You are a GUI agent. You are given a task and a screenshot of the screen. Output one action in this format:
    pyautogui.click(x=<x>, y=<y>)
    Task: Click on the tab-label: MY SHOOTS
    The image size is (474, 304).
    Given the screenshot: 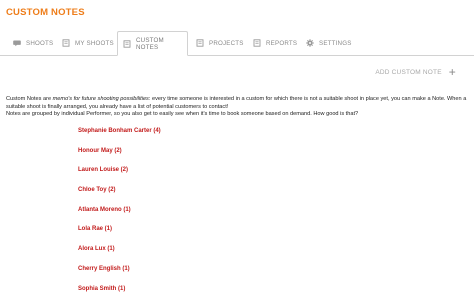 What is the action you would take?
    pyautogui.click(x=94, y=43)
    